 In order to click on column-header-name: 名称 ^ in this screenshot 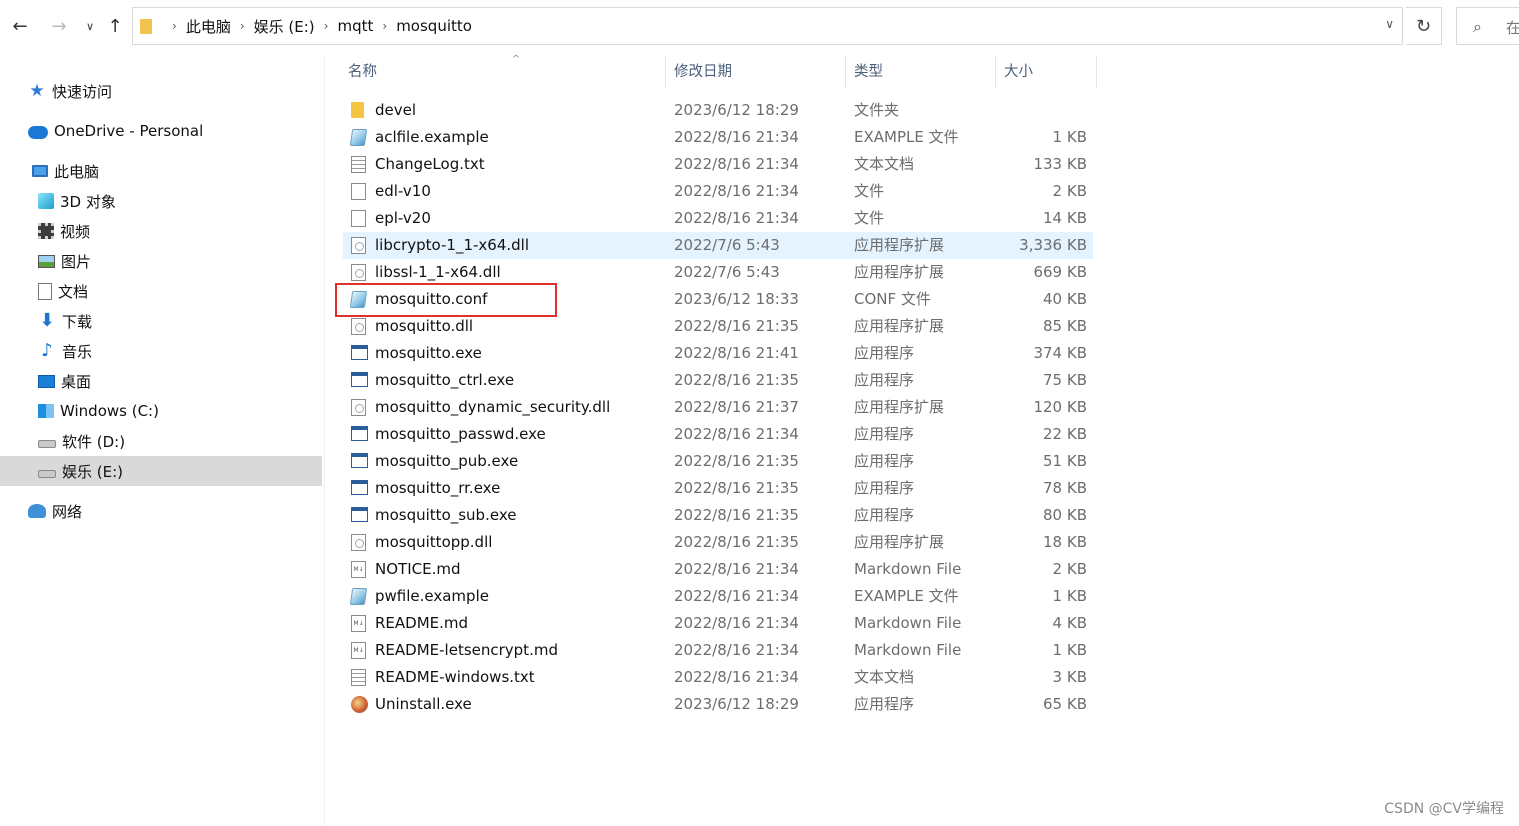, I will do `click(503, 71)`.